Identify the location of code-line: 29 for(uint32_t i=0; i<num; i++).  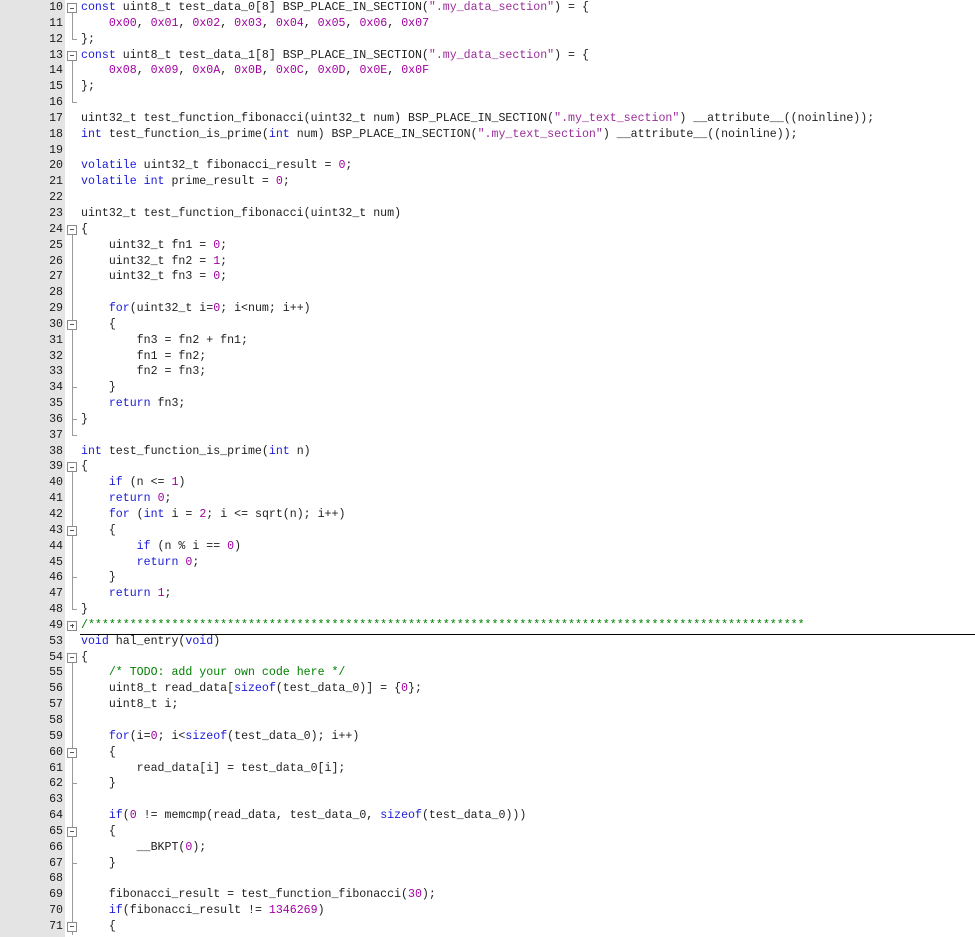
(487, 309).